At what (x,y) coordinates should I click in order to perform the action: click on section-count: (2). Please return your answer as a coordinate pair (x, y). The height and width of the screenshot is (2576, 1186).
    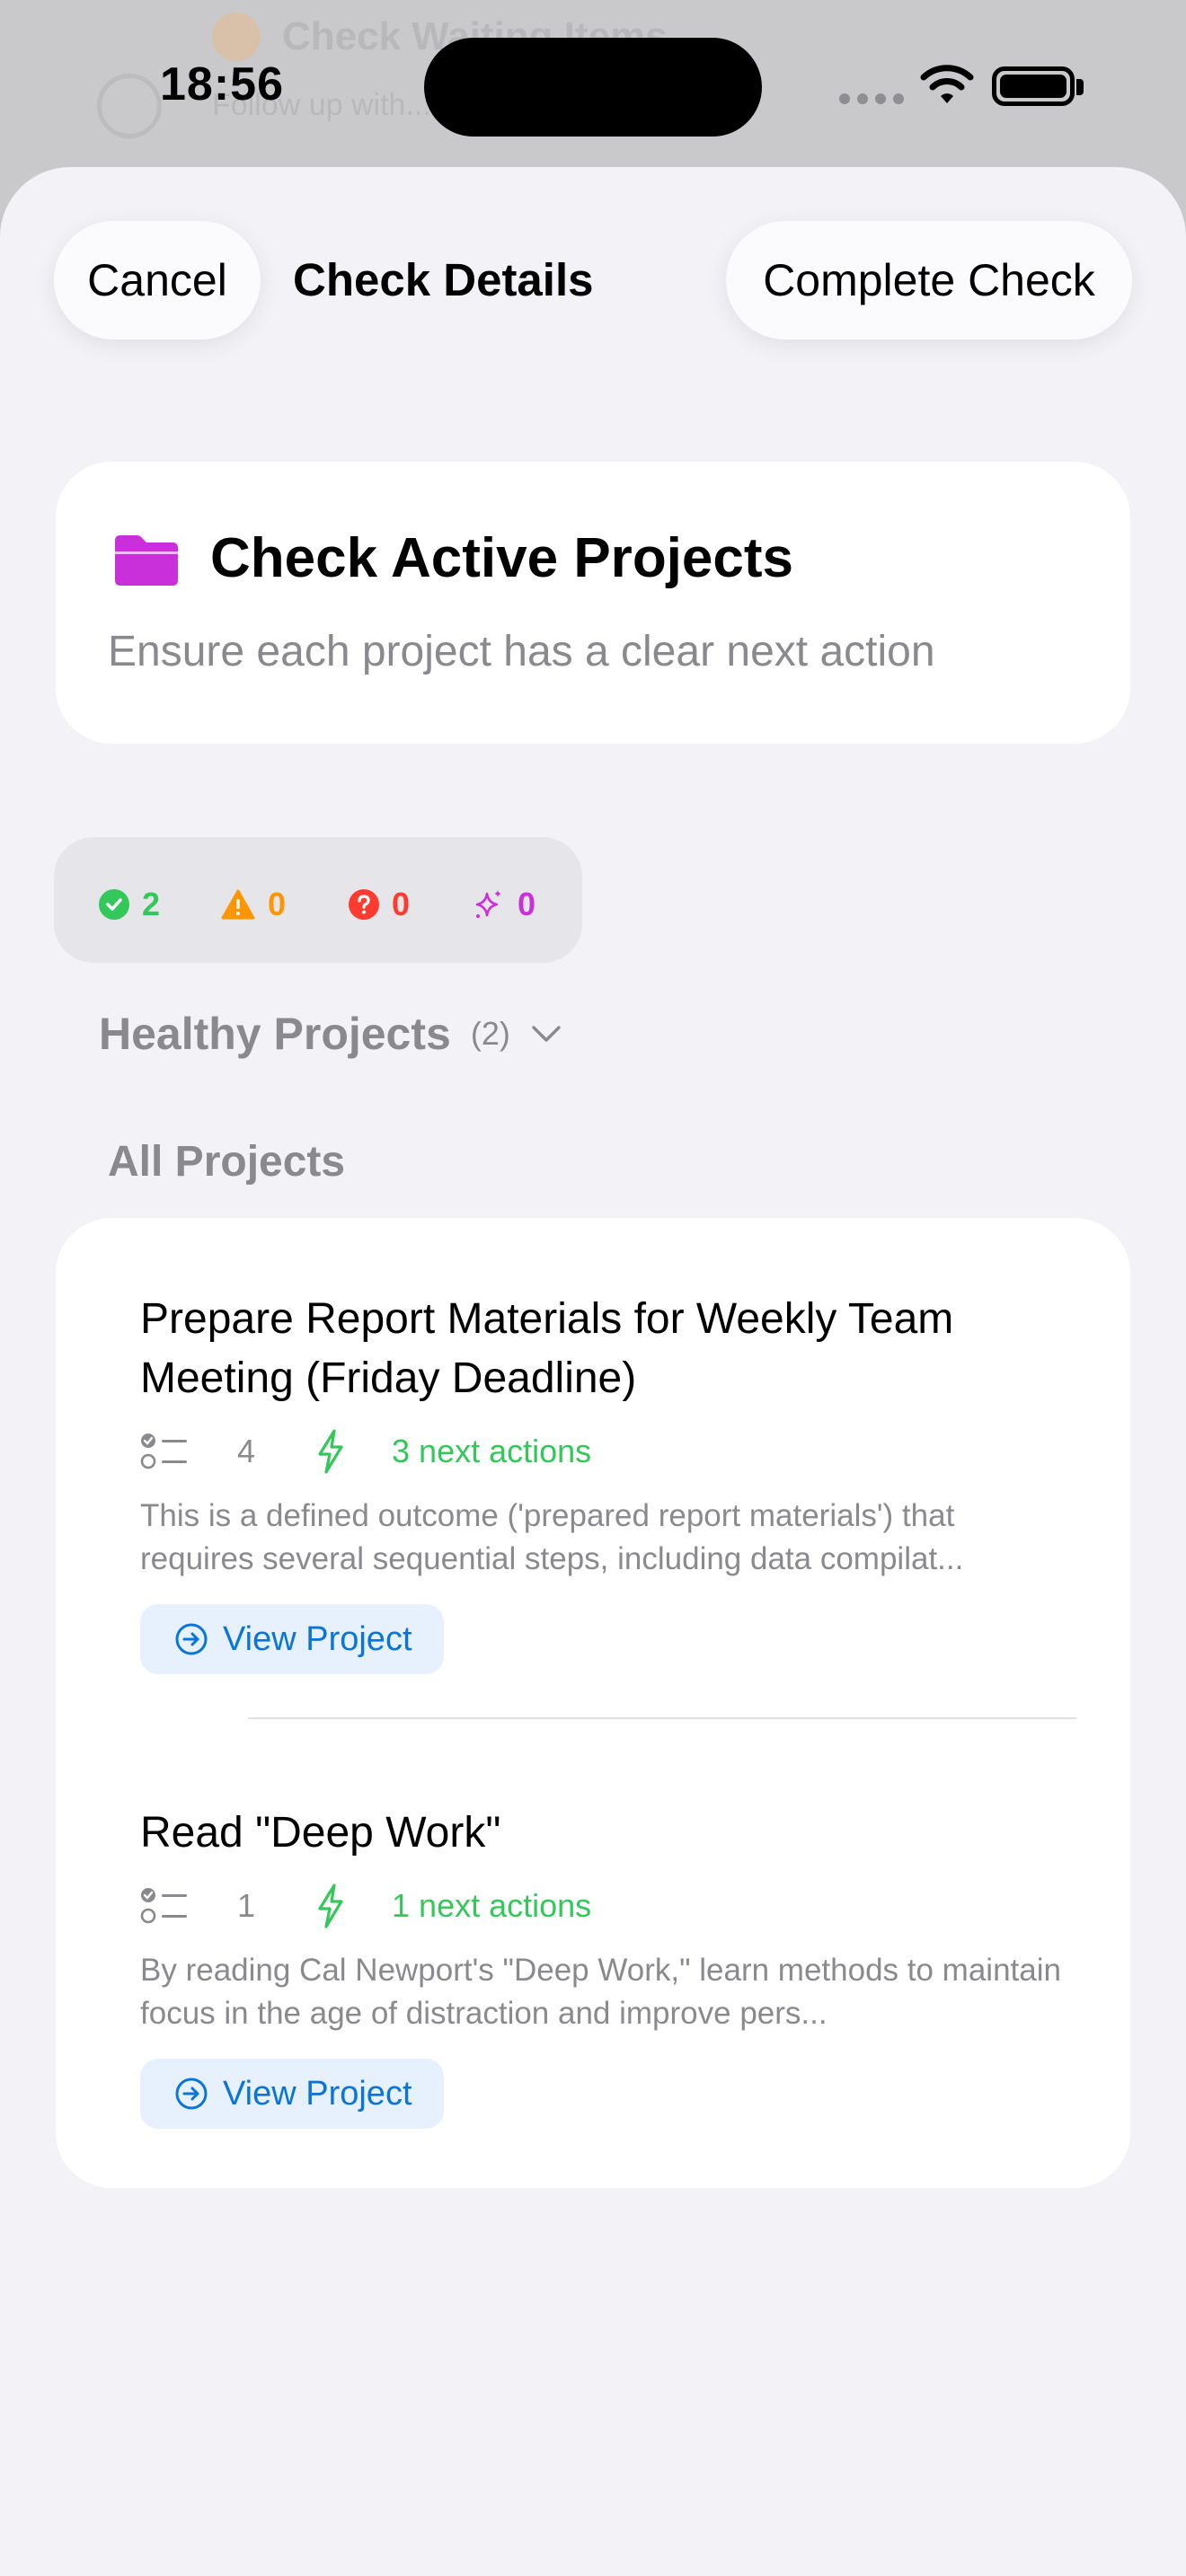
    Looking at the image, I should click on (490, 1033).